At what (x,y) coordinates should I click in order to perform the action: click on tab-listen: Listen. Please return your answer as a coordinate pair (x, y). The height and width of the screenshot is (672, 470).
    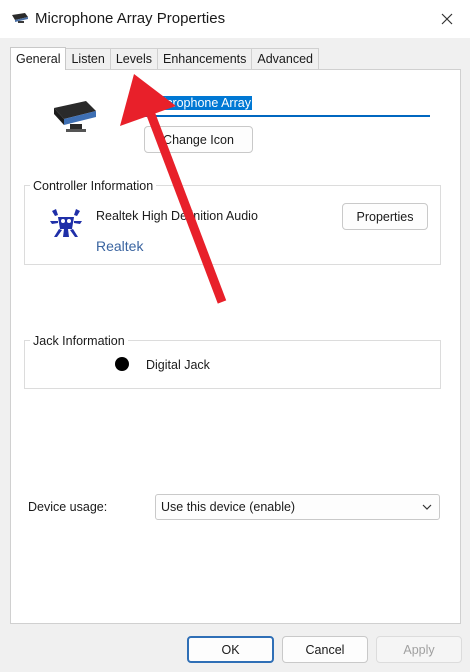
    Looking at the image, I should click on (88, 59).